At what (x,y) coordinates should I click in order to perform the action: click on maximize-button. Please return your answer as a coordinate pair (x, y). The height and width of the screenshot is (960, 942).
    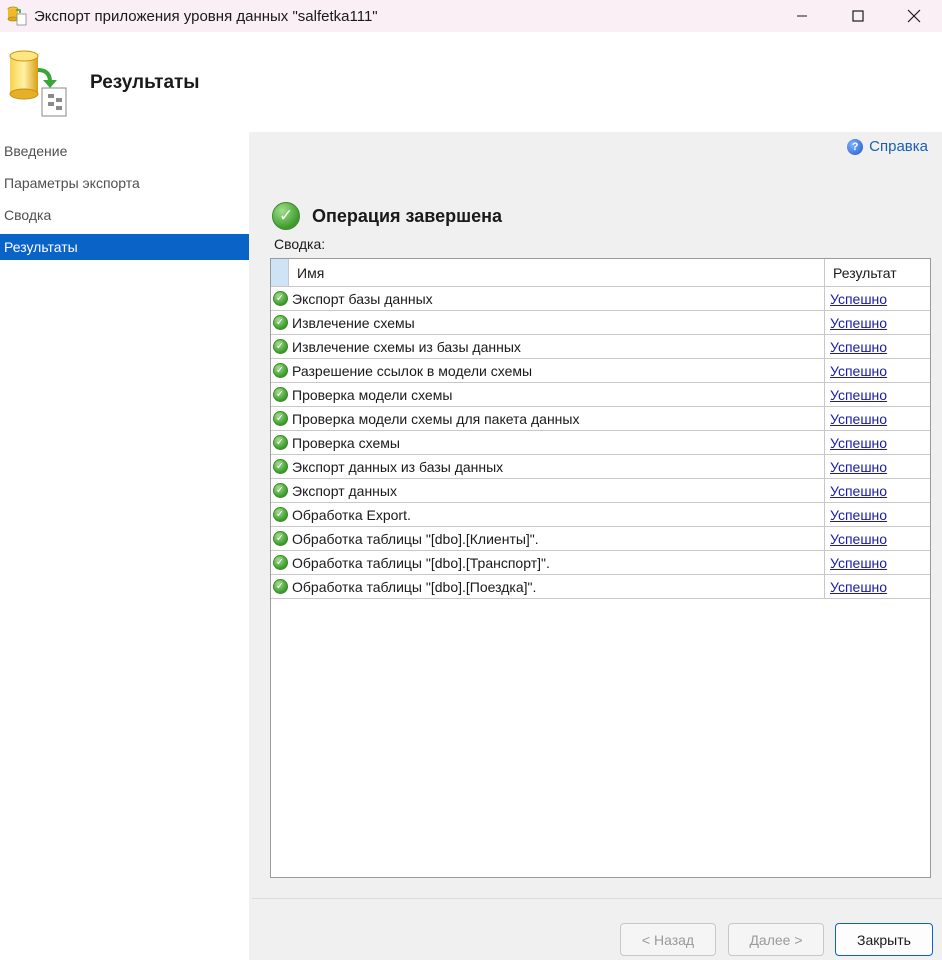
    Looking at the image, I should click on (858, 16).